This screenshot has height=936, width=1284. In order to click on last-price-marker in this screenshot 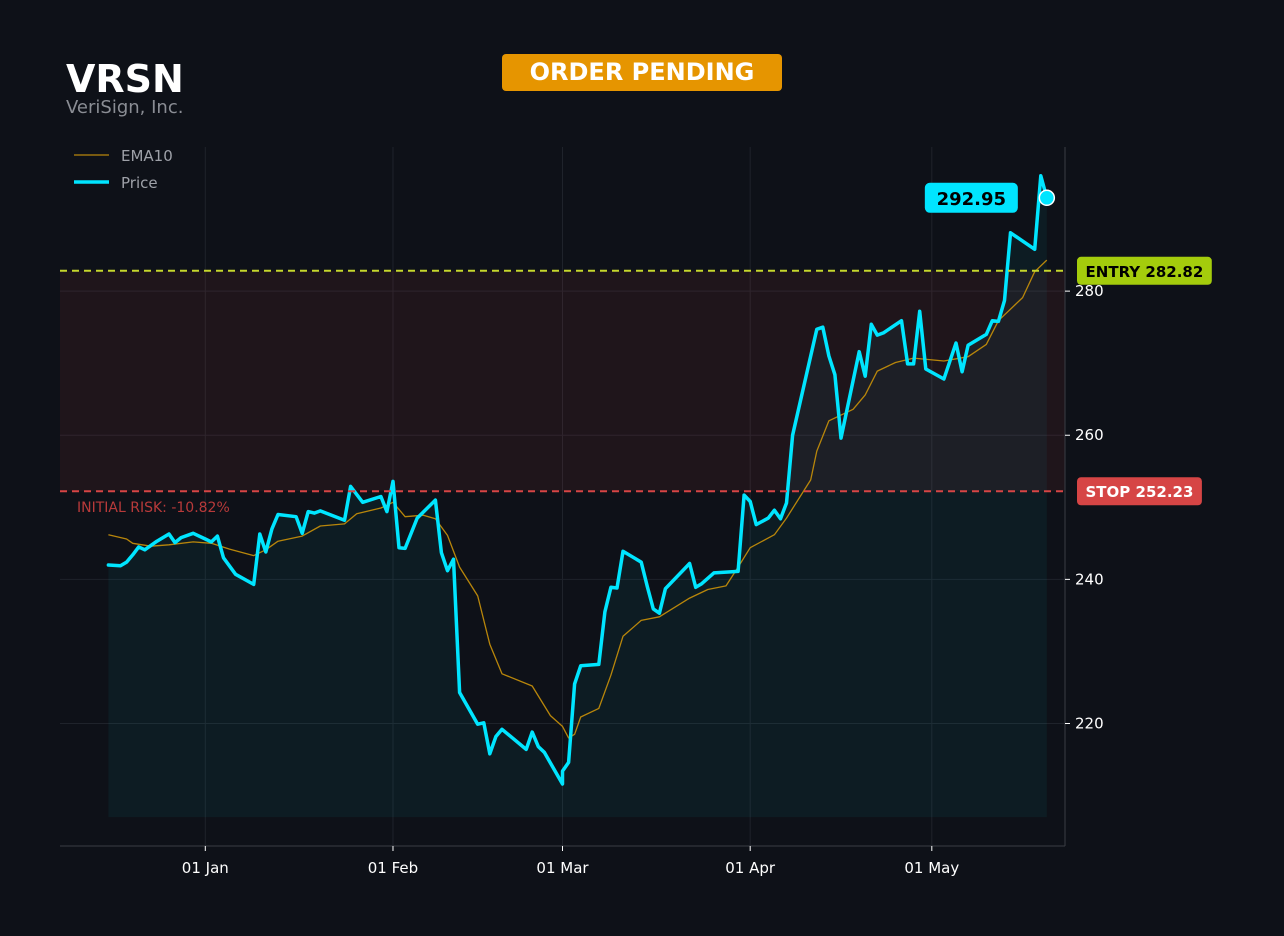, I will do `click(1047, 198)`.